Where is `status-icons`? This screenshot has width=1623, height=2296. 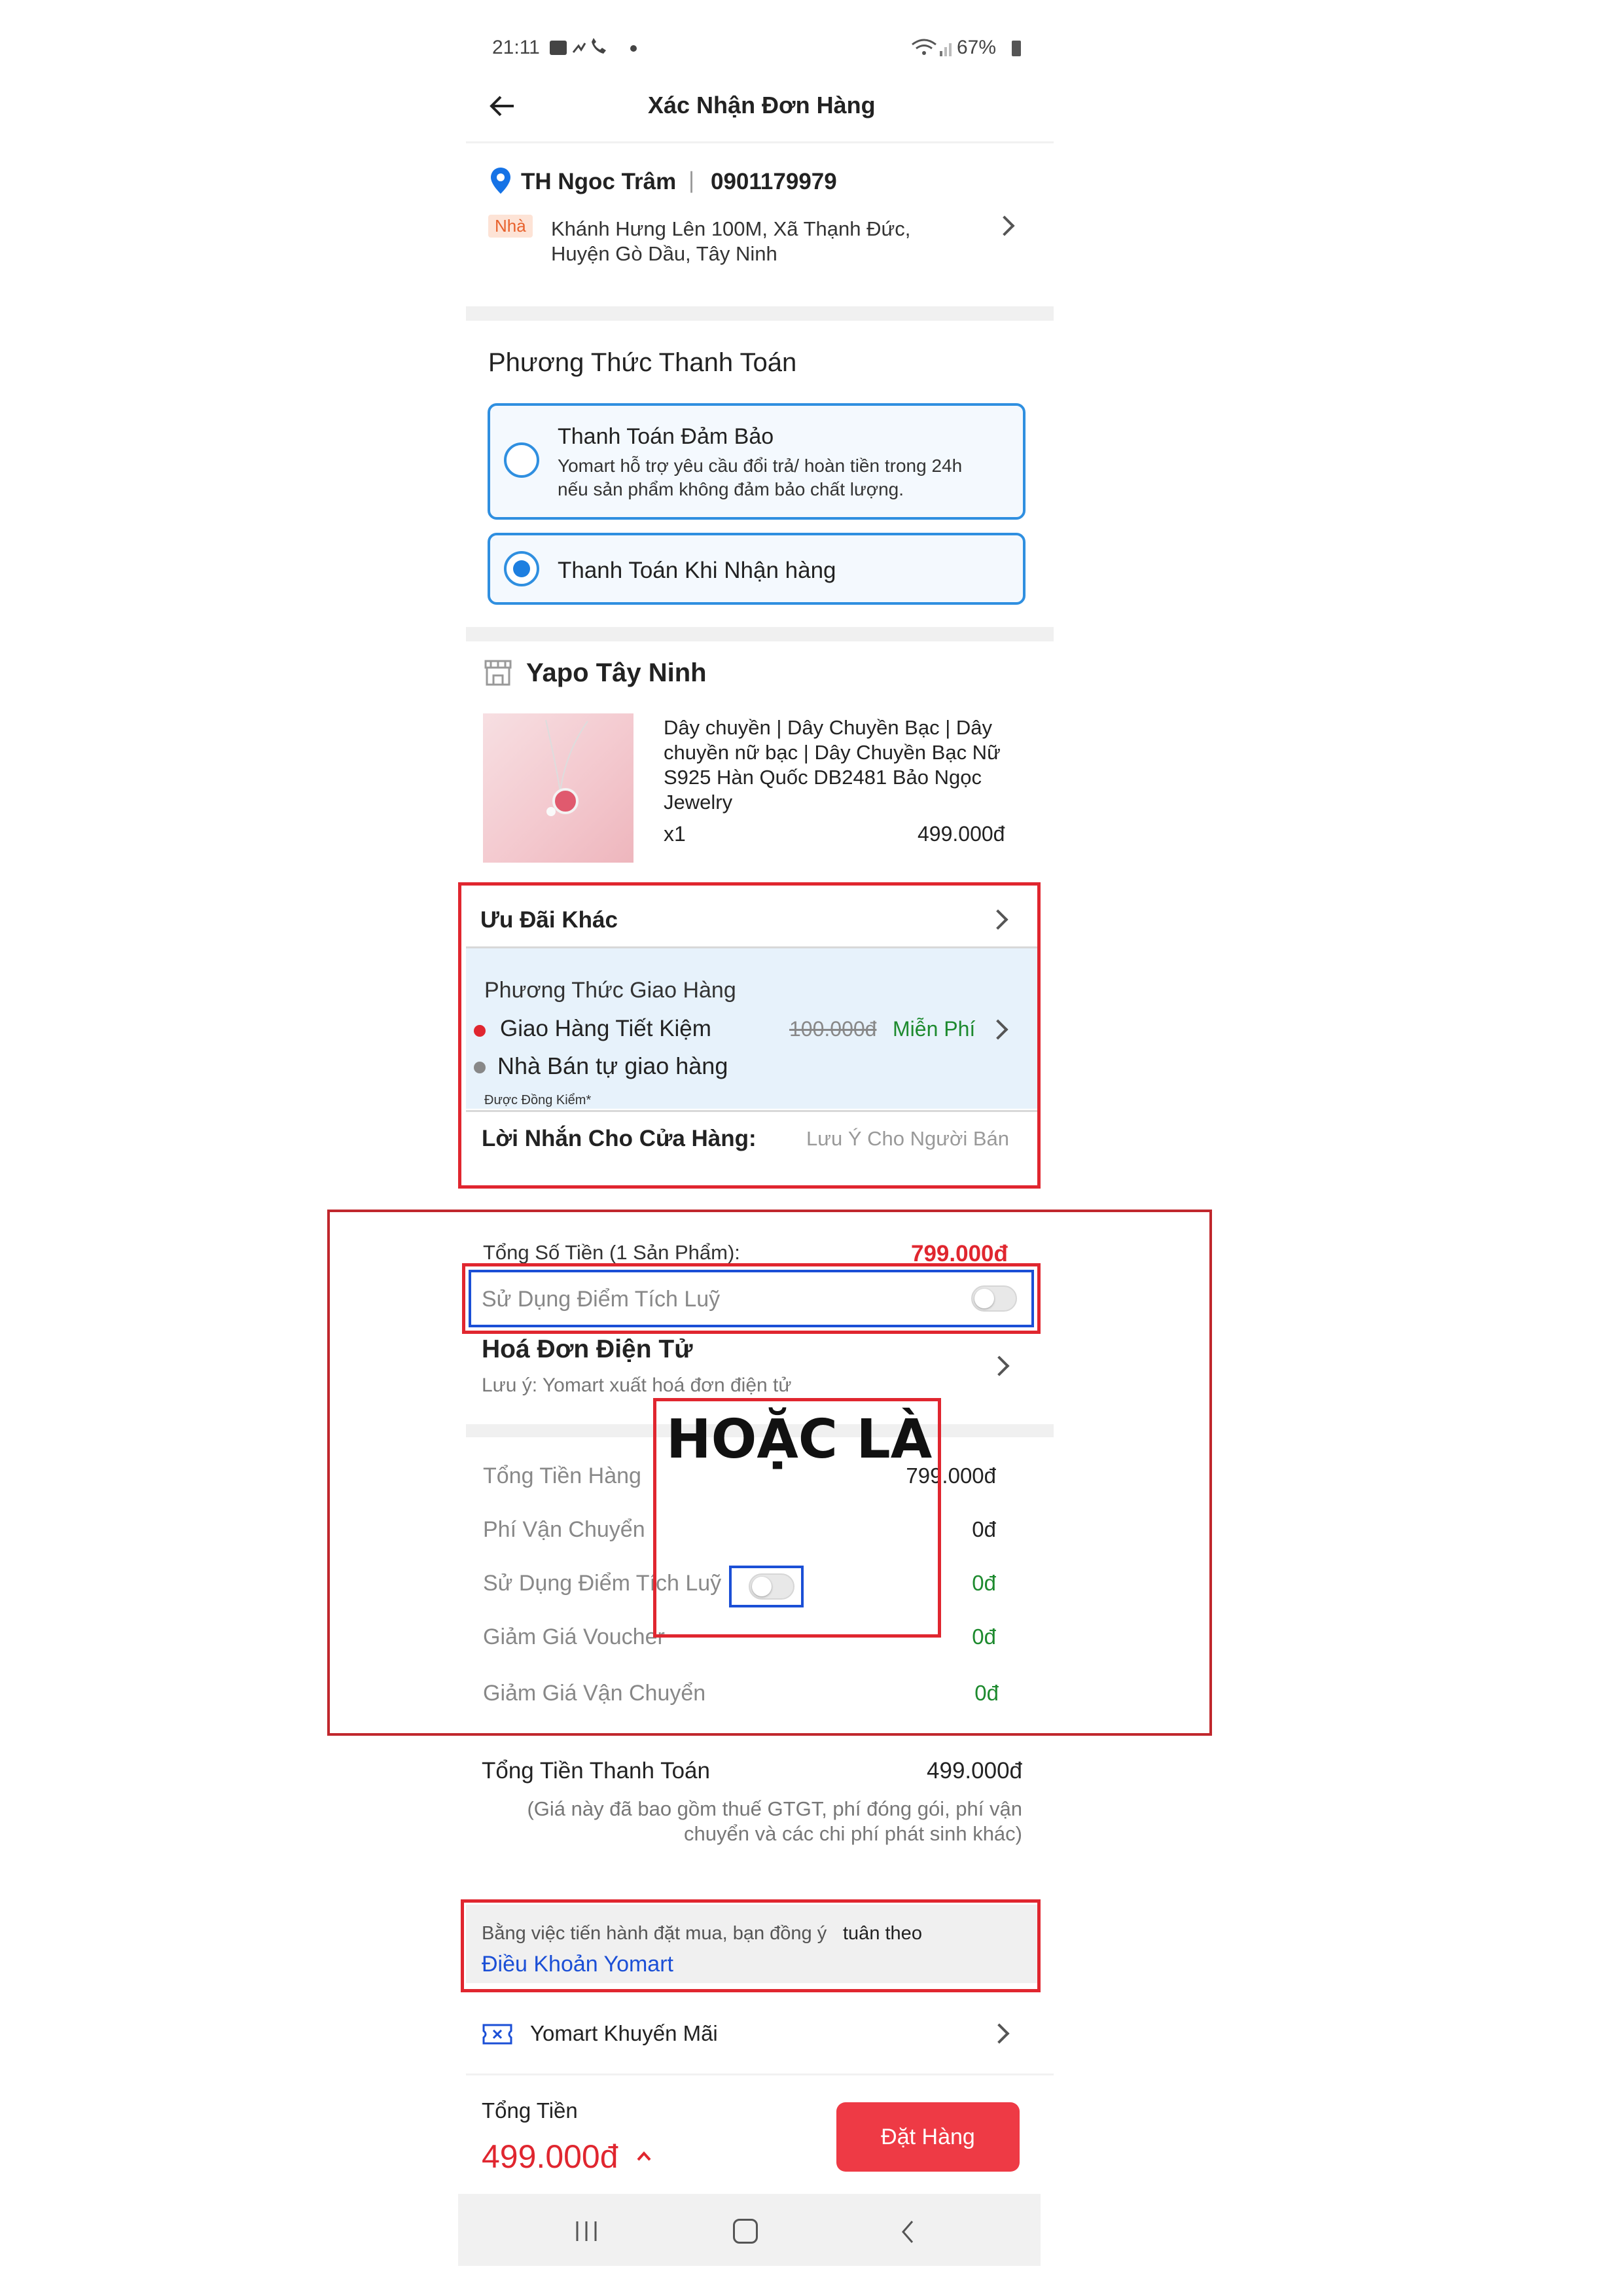 status-icons is located at coordinates (597, 48).